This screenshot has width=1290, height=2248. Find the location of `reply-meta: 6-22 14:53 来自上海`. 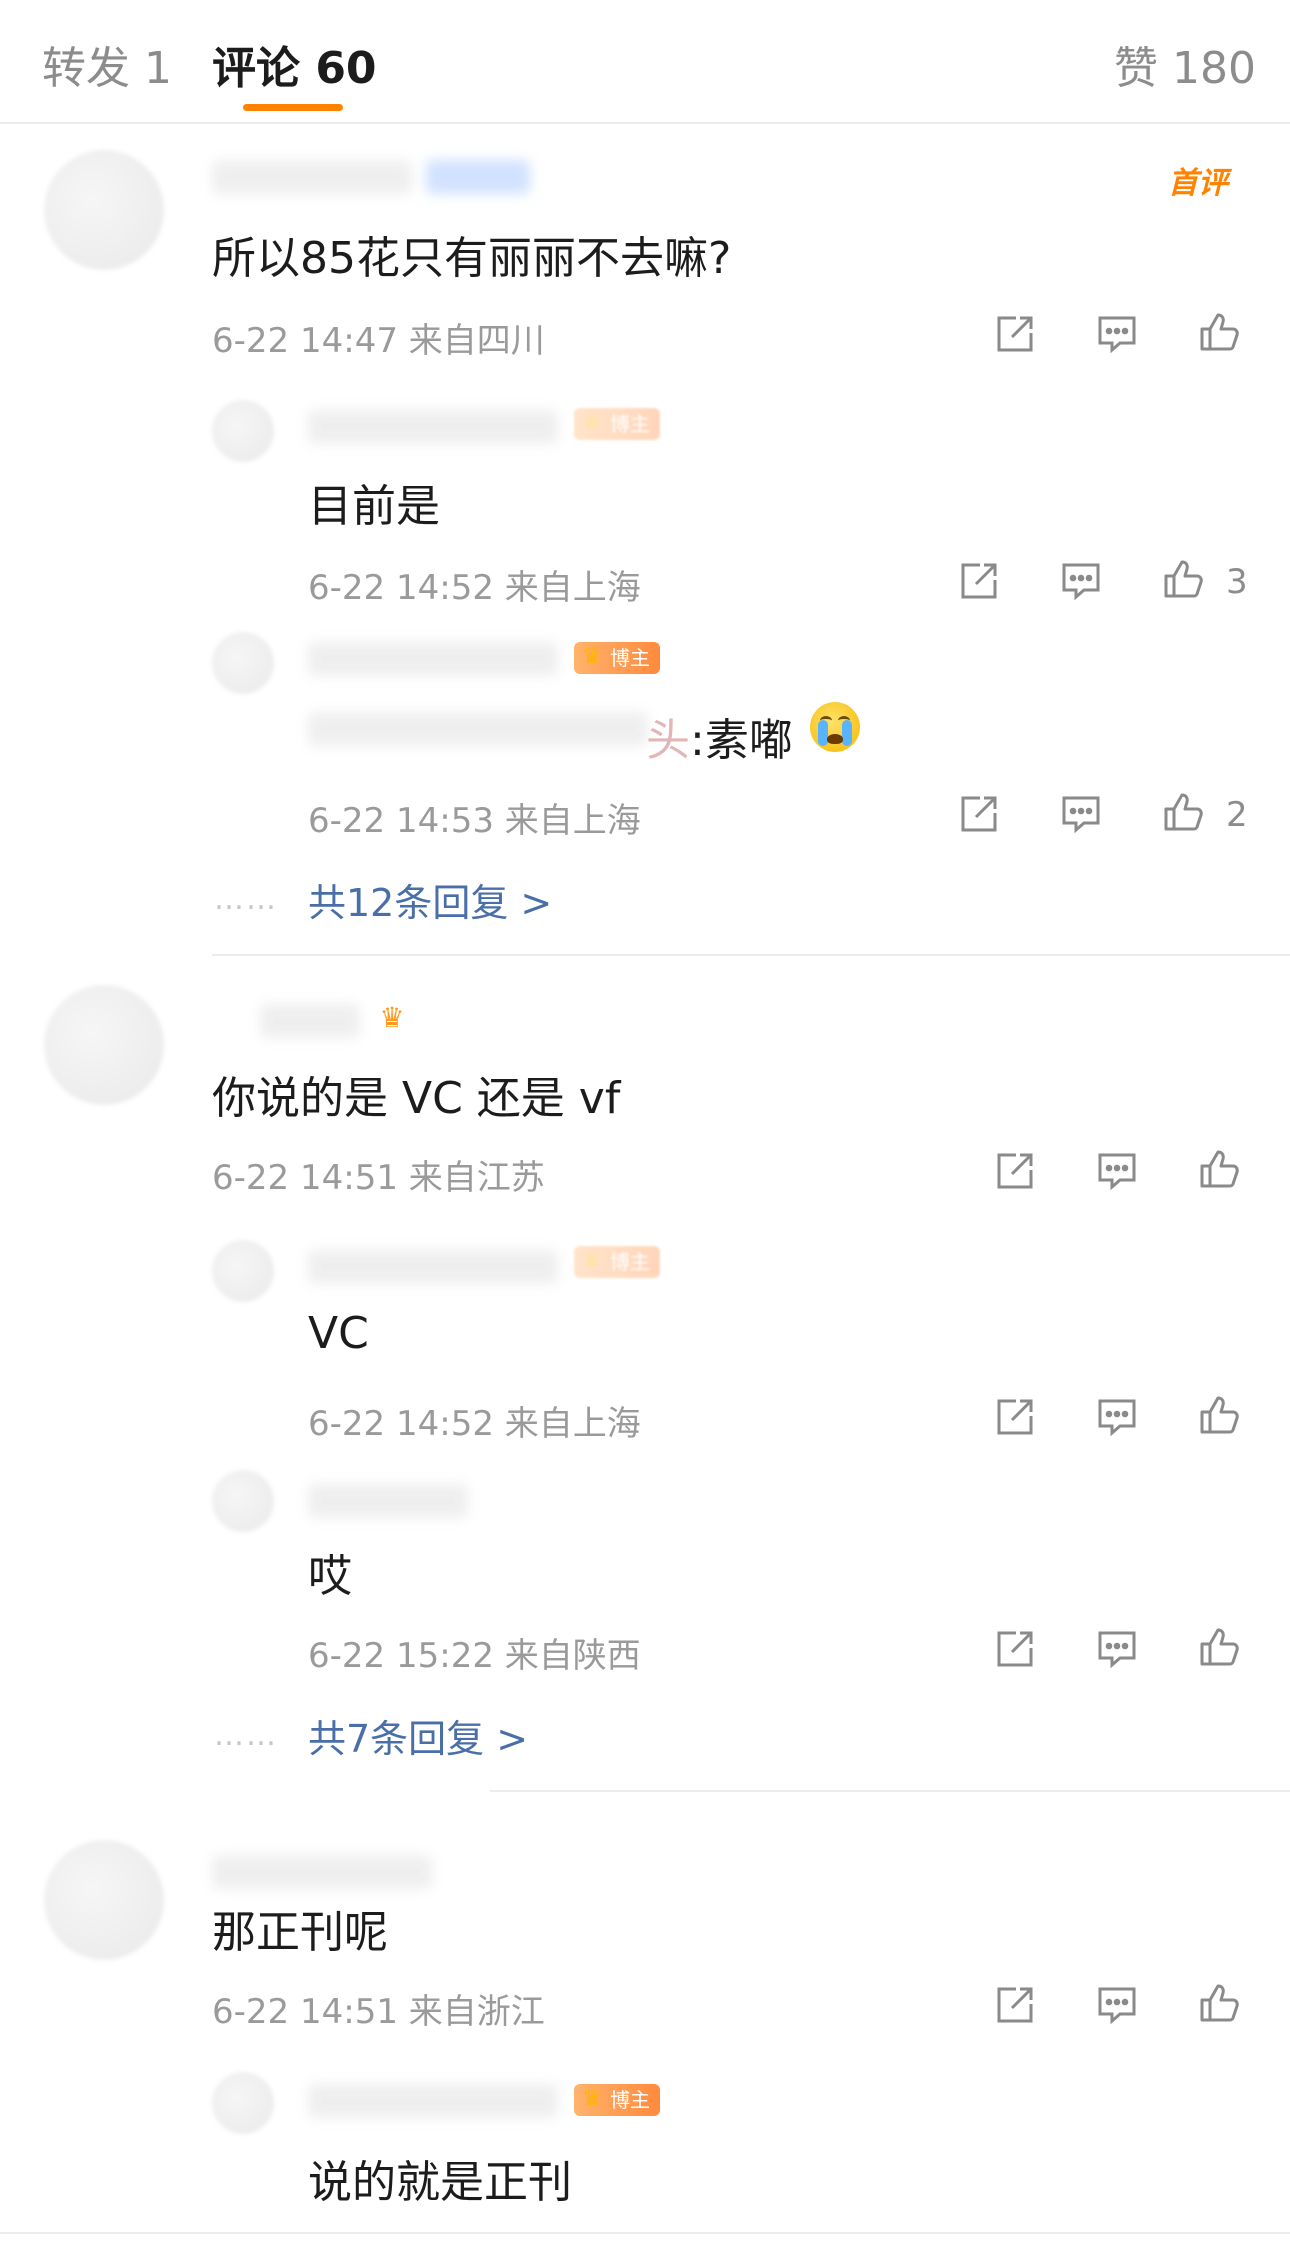

reply-meta: 6-22 14:53 来自上海 is located at coordinates (474, 821).